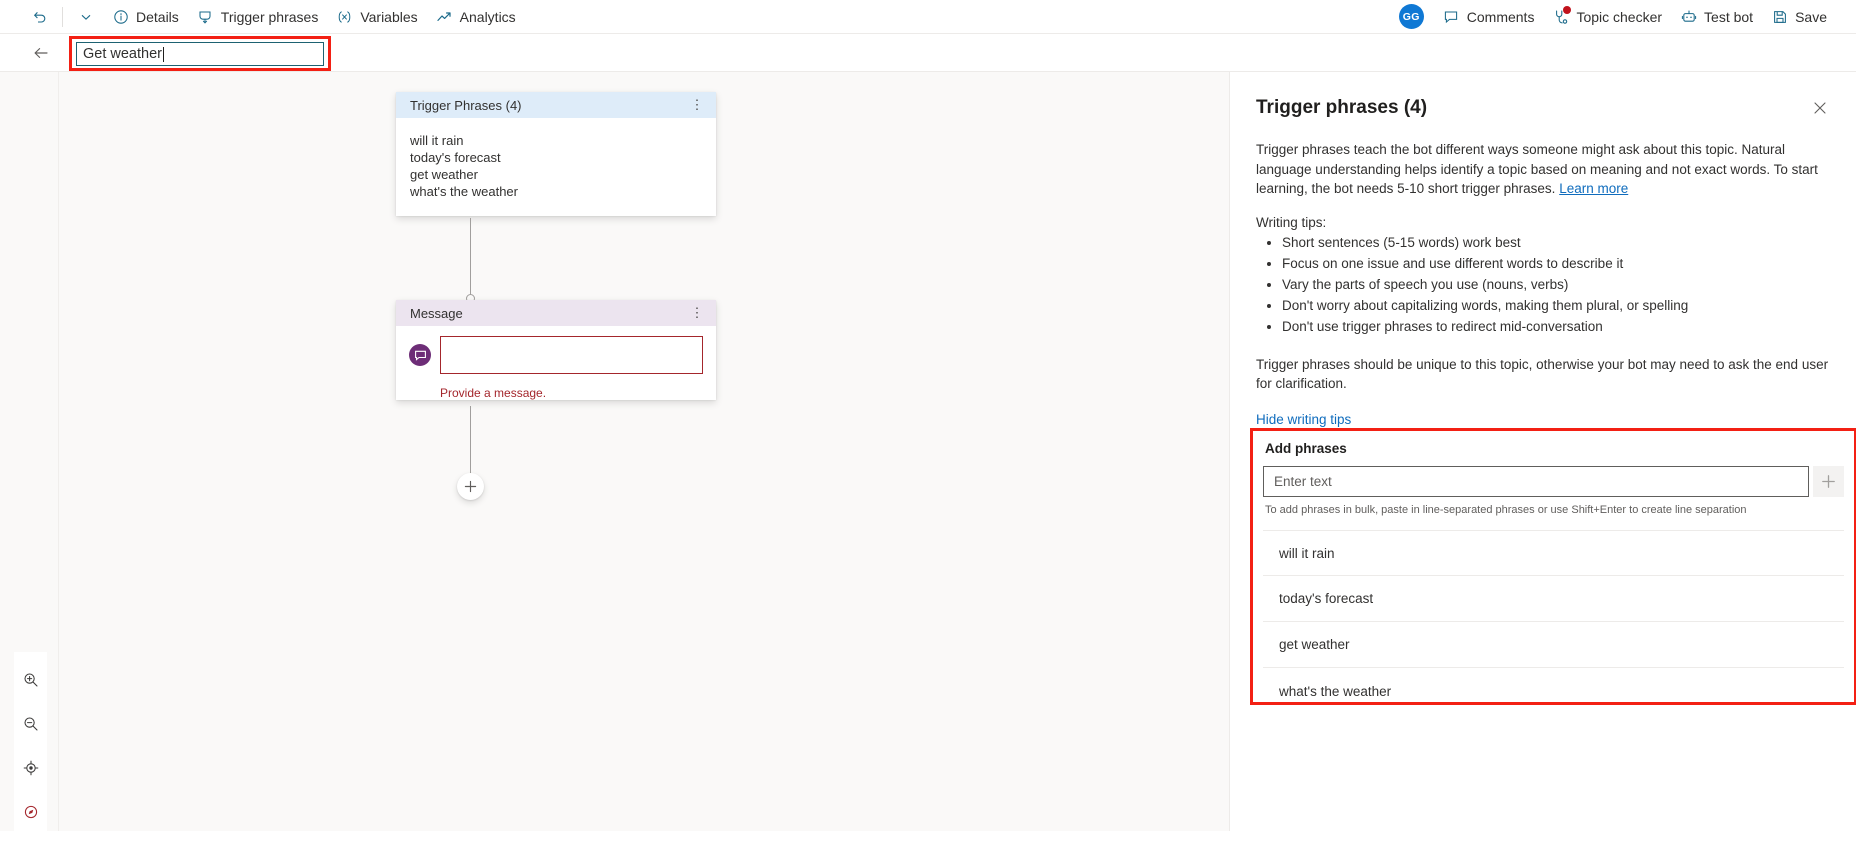 The width and height of the screenshot is (1856, 842). I want to click on chevron-down-icon, so click(85, 16).